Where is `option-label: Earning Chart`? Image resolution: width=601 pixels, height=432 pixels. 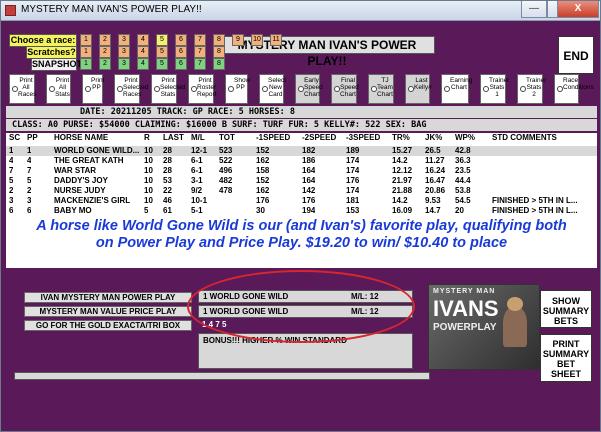 option-label: Earning Chart is located at coordinates (461, 84).